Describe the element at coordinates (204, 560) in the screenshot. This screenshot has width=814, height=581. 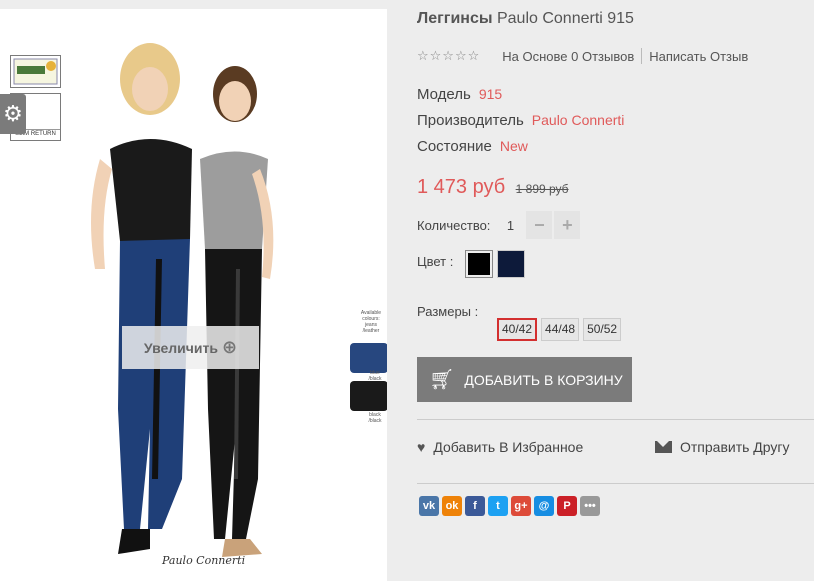
I see `brand-signature: Paulo Connerti` at that location.